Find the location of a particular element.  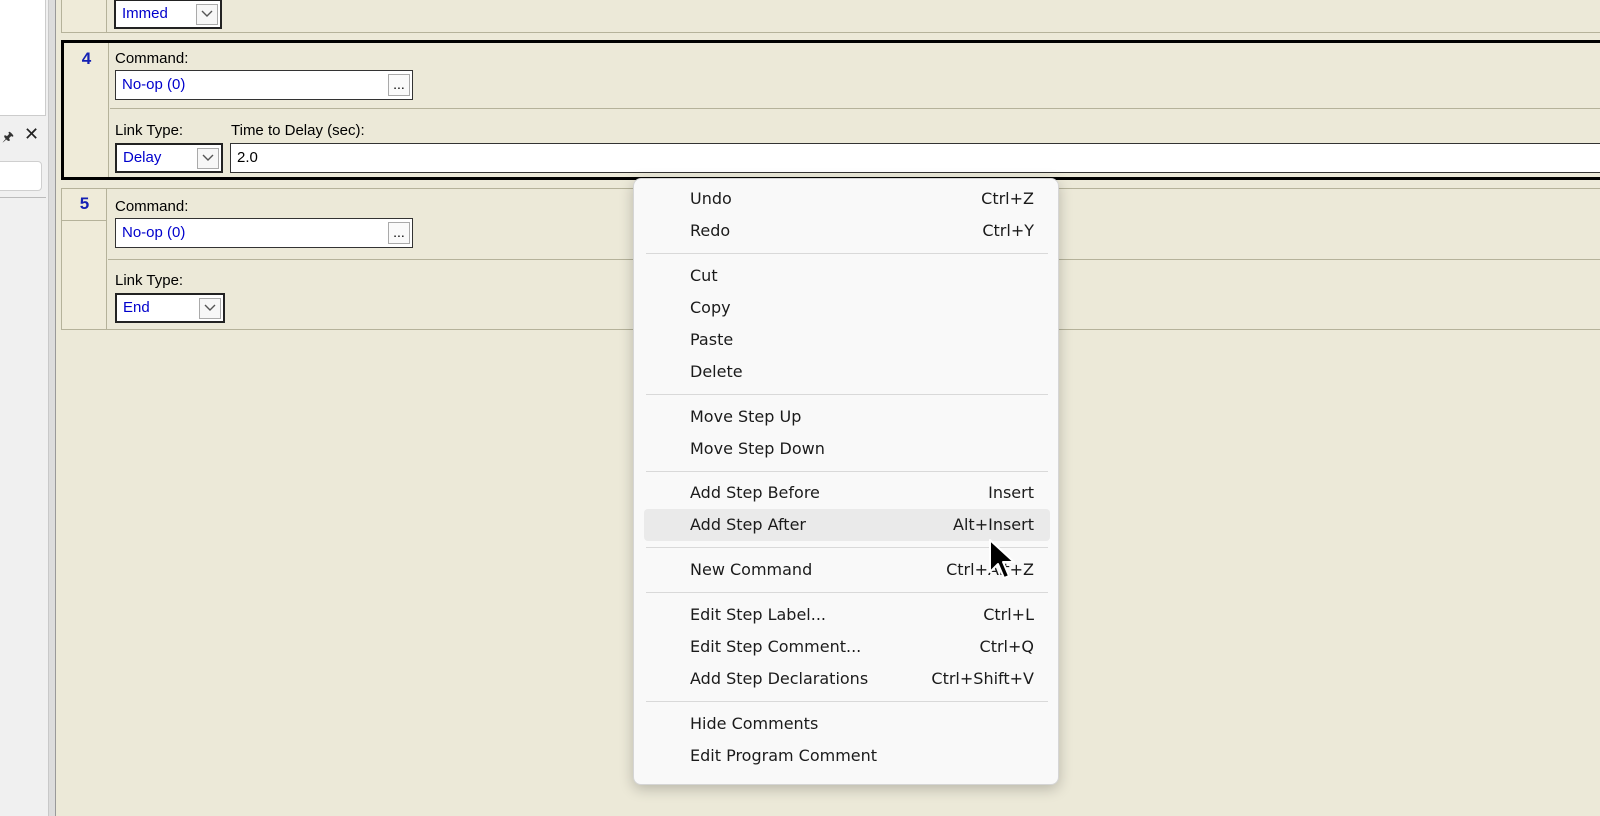

step-row-3: Immed is located at coordinates (830, 16).